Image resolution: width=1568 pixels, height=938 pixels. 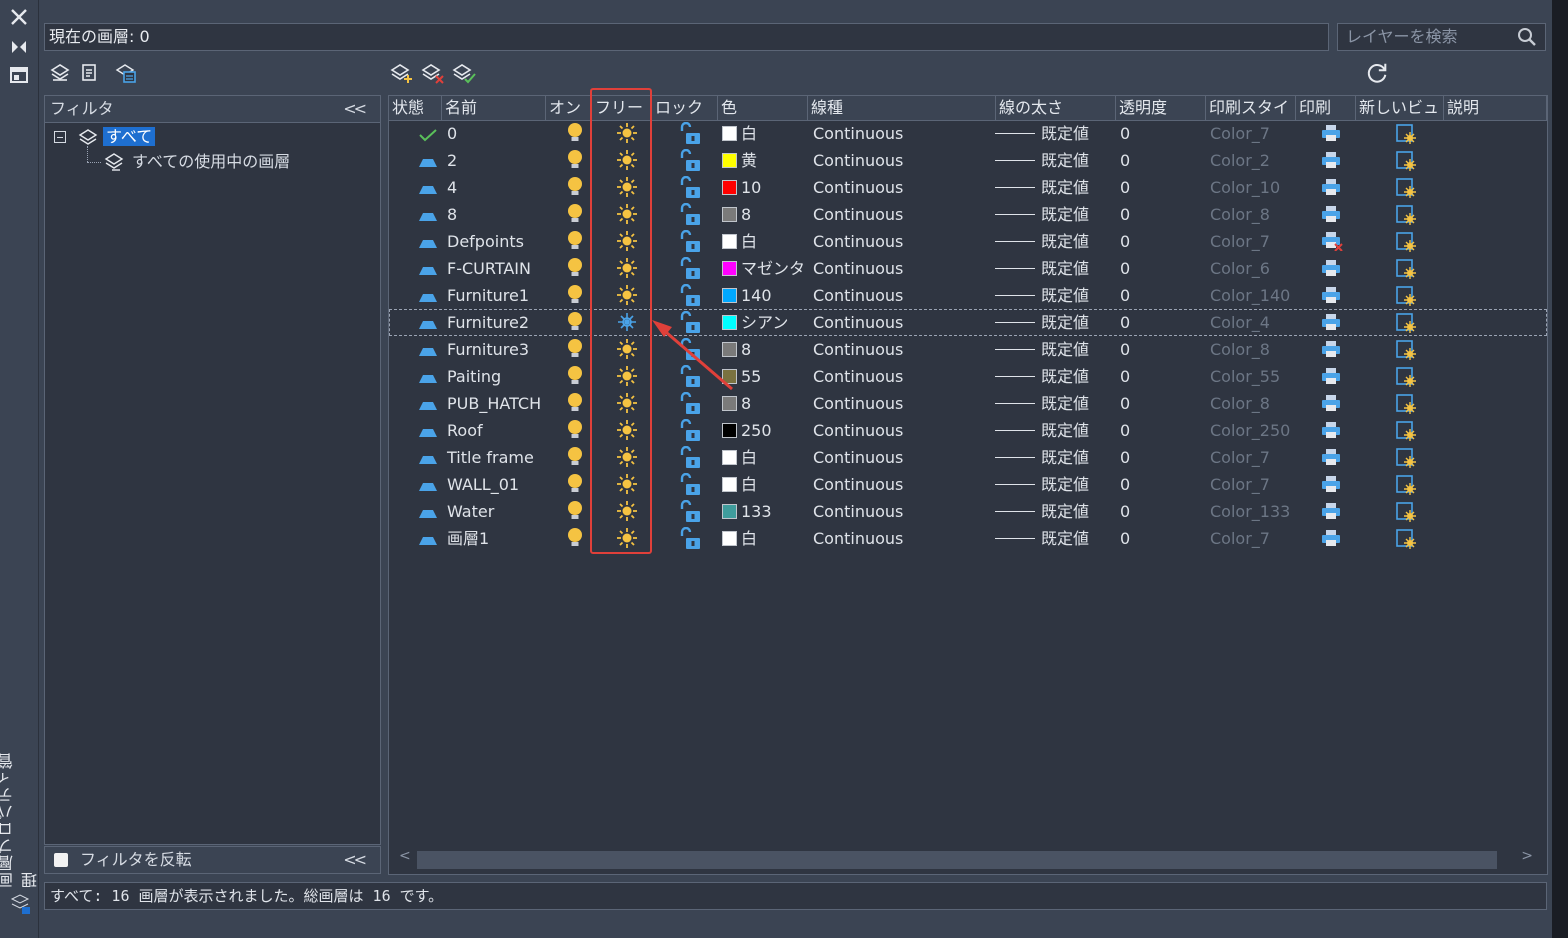 I want to click on new-layer-icon, so click(x=402, y=73).